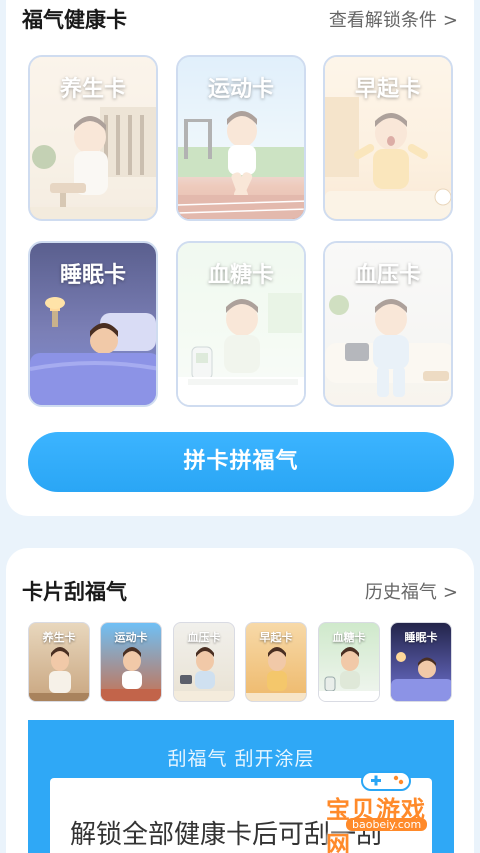 The width and height of the screenshot is (480, 853). What do you see at coordinates (241, 138) in the screenshot?
I see `health-card-yundong: 运动卡` at bounding box center [241, 138].